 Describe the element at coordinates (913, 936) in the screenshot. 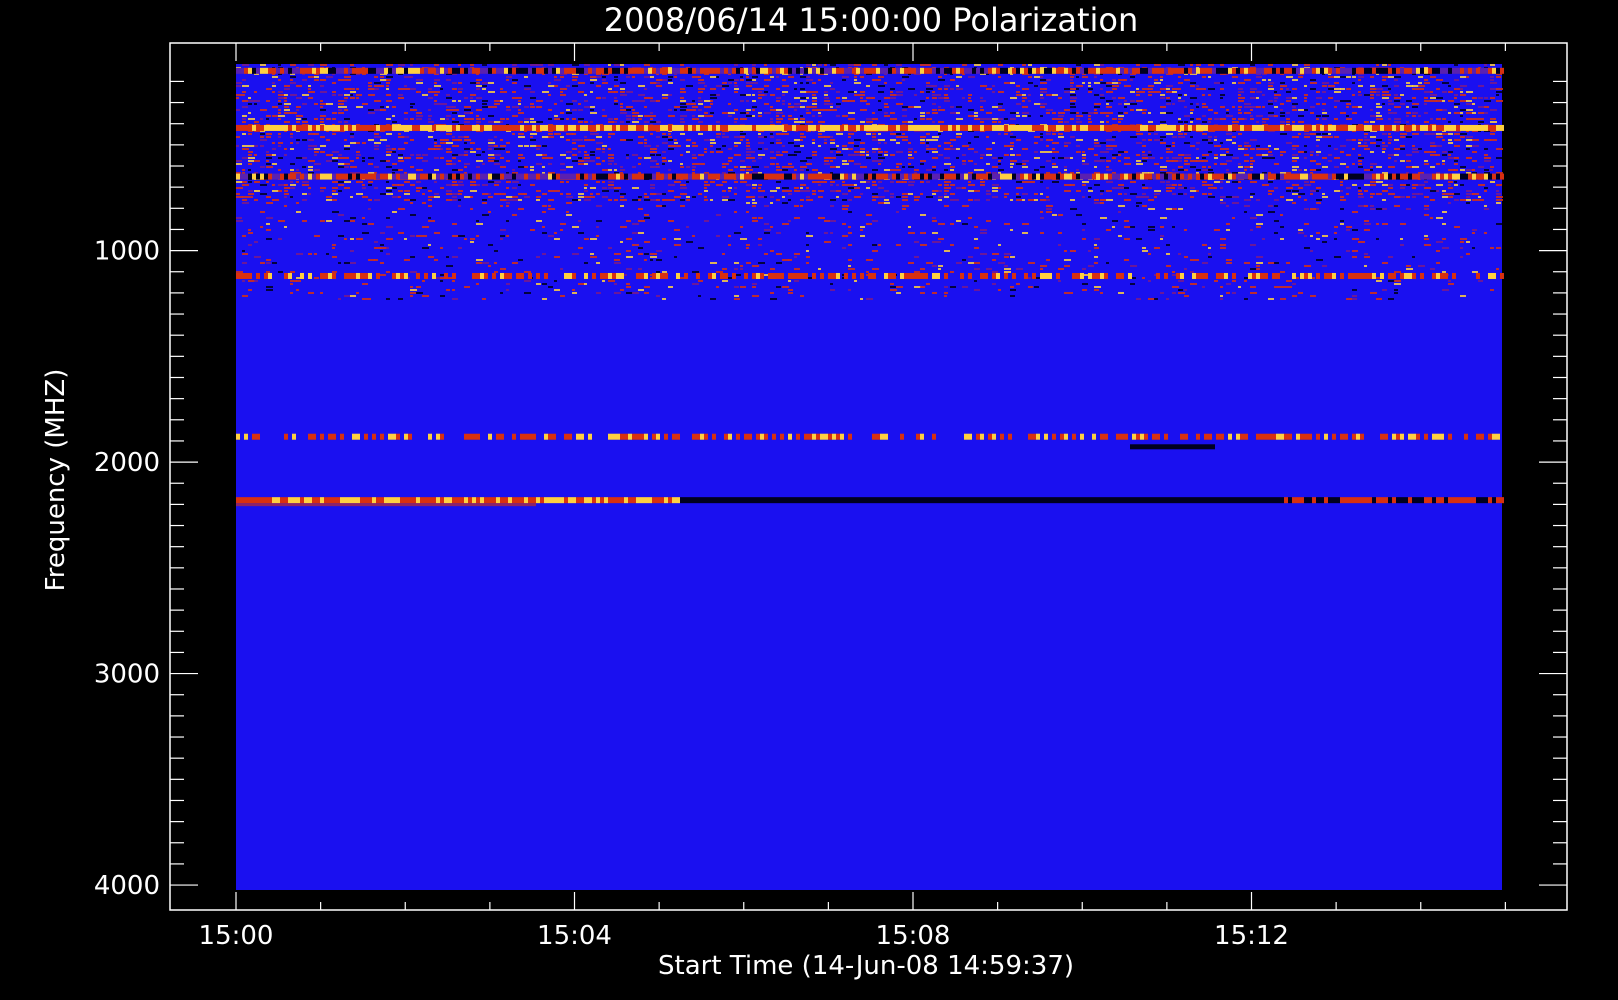

I see `x-tick-label: 15:08` at that location.